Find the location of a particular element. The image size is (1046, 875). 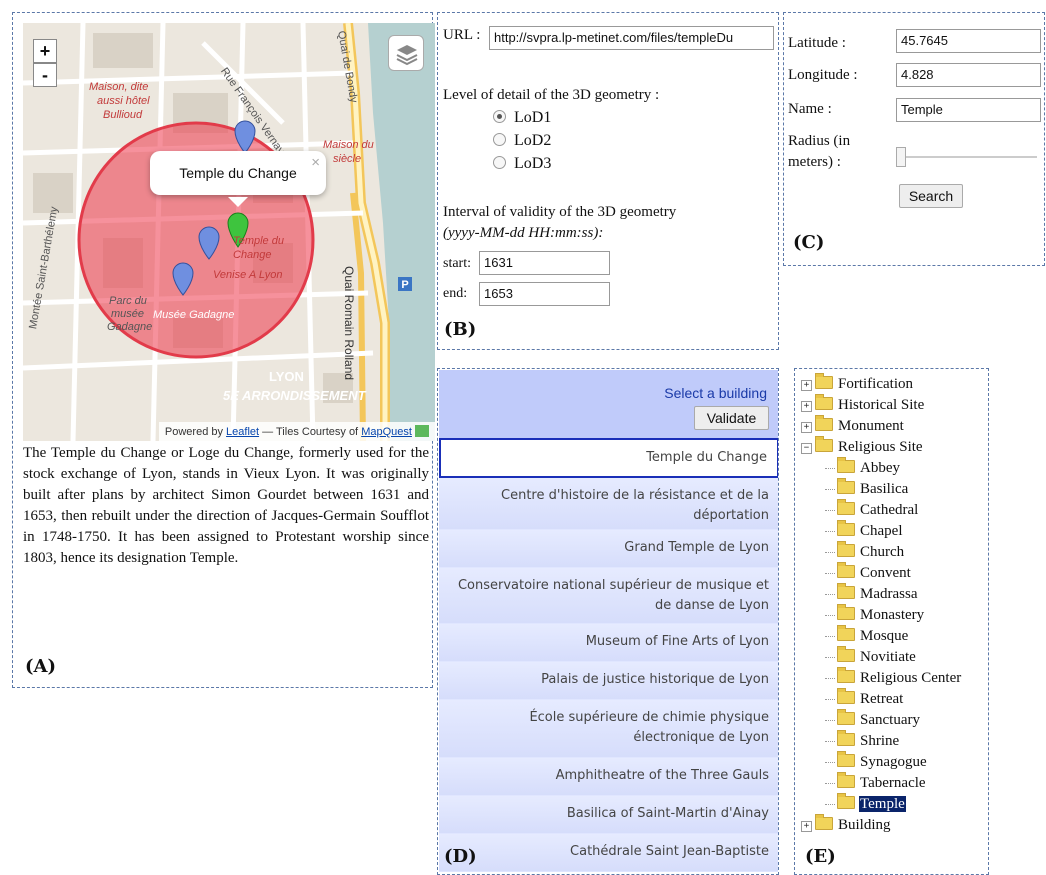

tree-node-label: Religious Site is located at coordinates (880, 447).